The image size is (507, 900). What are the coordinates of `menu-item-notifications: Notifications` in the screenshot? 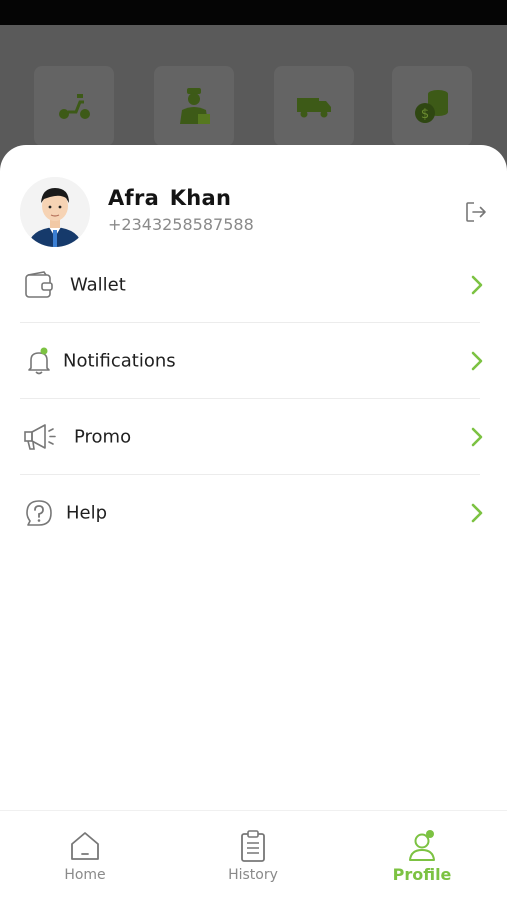 It's located at (253, 361).